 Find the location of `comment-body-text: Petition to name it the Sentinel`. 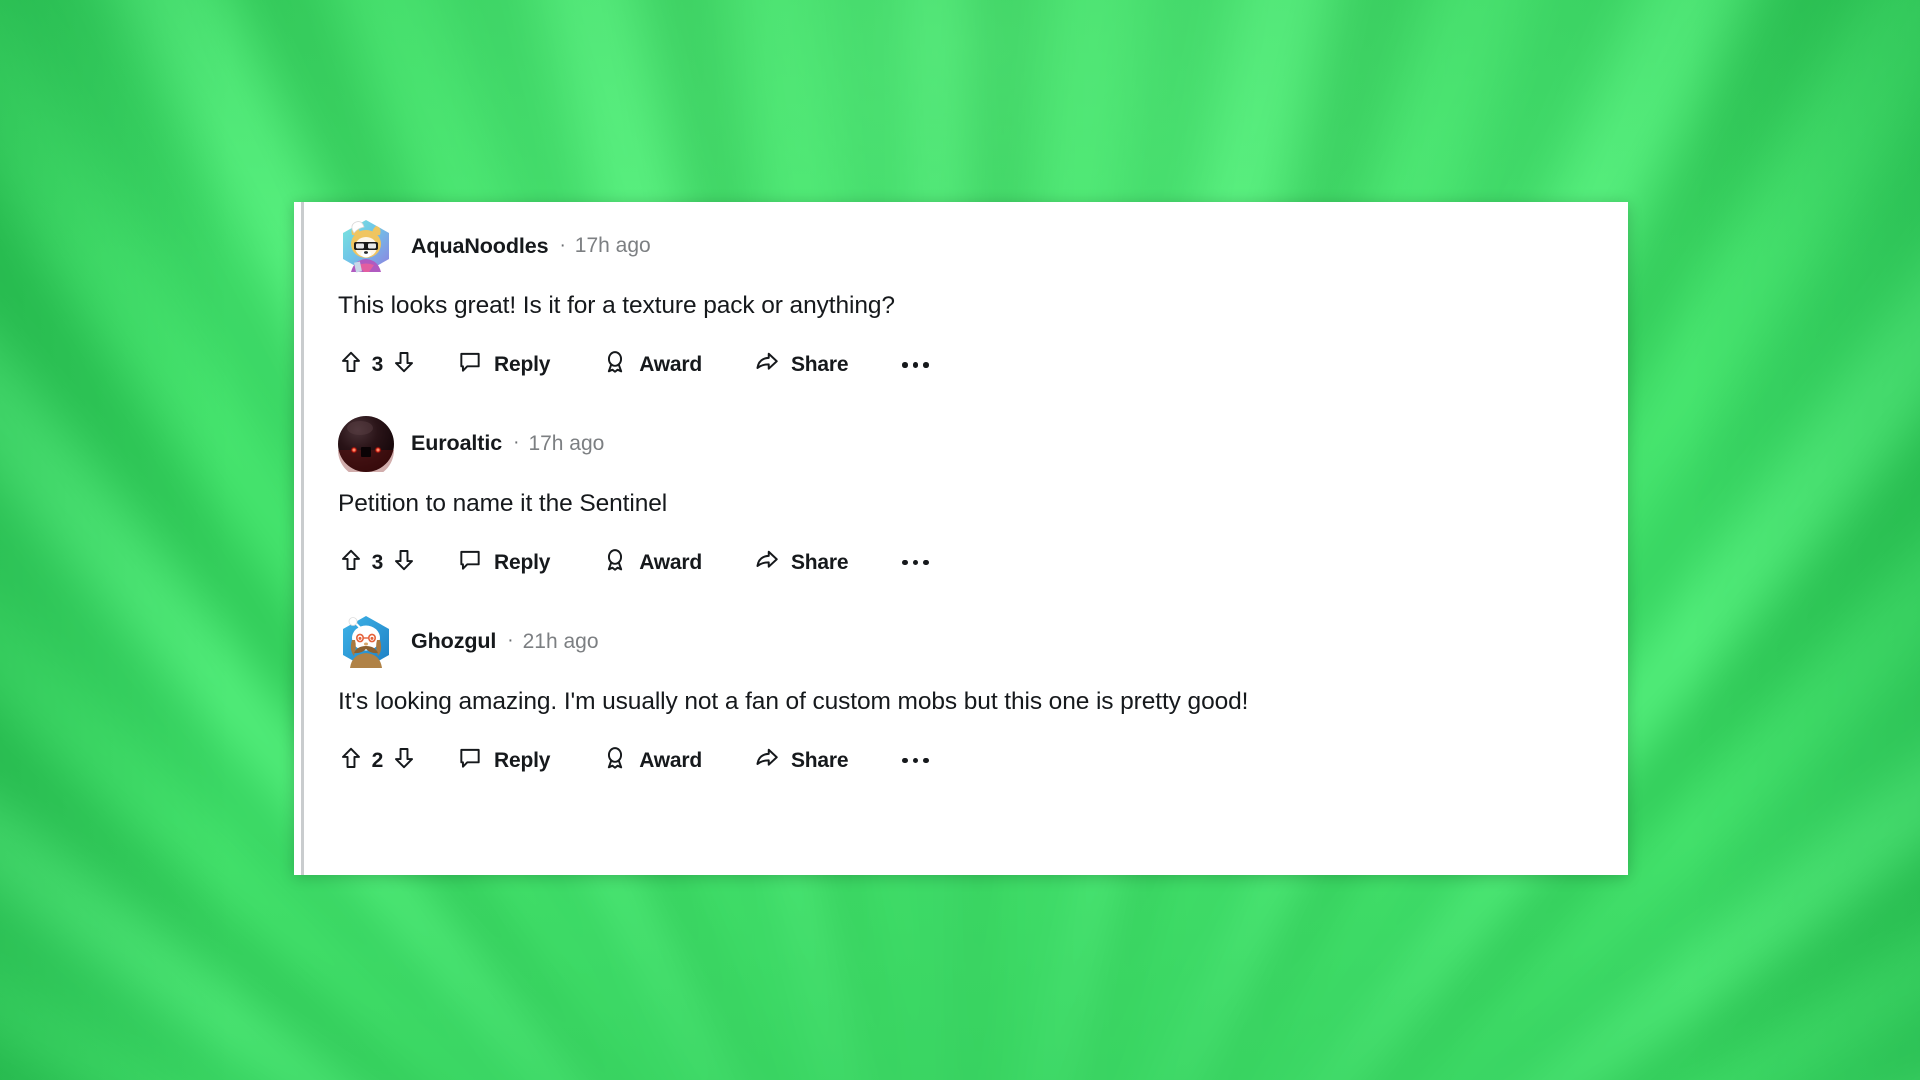

comment-body-text: Petition to name it the Sentinel is located at coordinates (503, 503).